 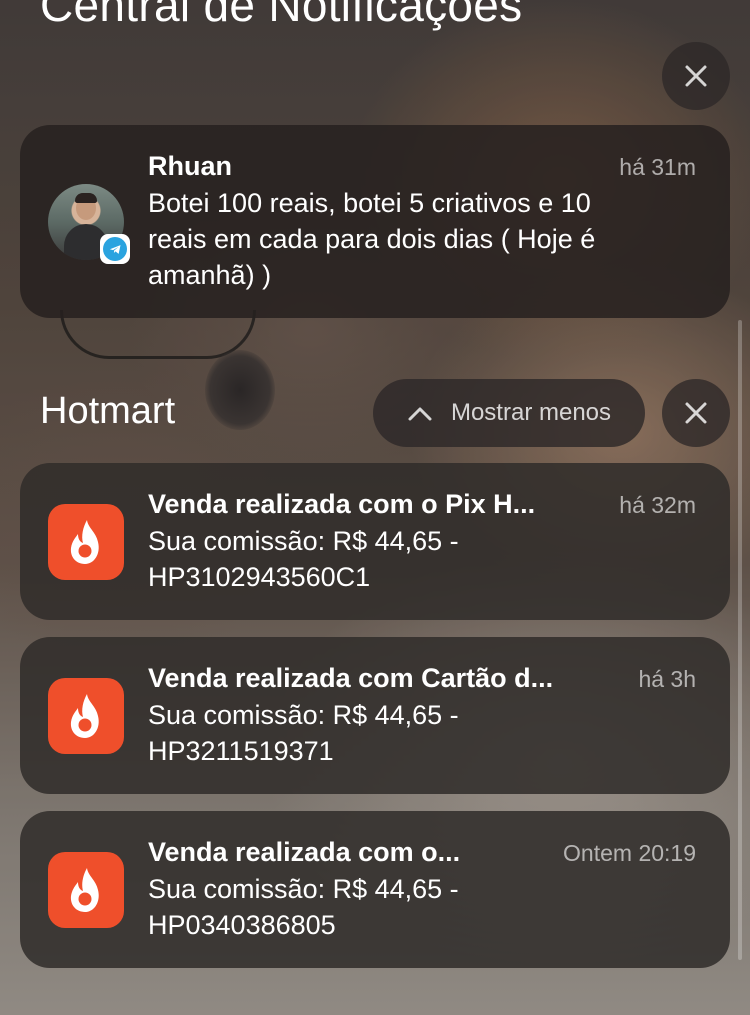 What do you see at coordinates (241, 751) in the screenshot?
I see `message-line: HP3211519371` at bounding box center [241, 751].